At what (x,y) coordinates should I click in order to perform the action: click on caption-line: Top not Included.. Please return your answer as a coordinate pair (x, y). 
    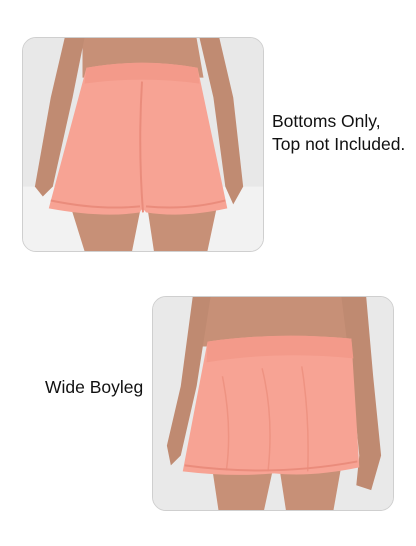
    Looking at the image, I should click on (339, 144).